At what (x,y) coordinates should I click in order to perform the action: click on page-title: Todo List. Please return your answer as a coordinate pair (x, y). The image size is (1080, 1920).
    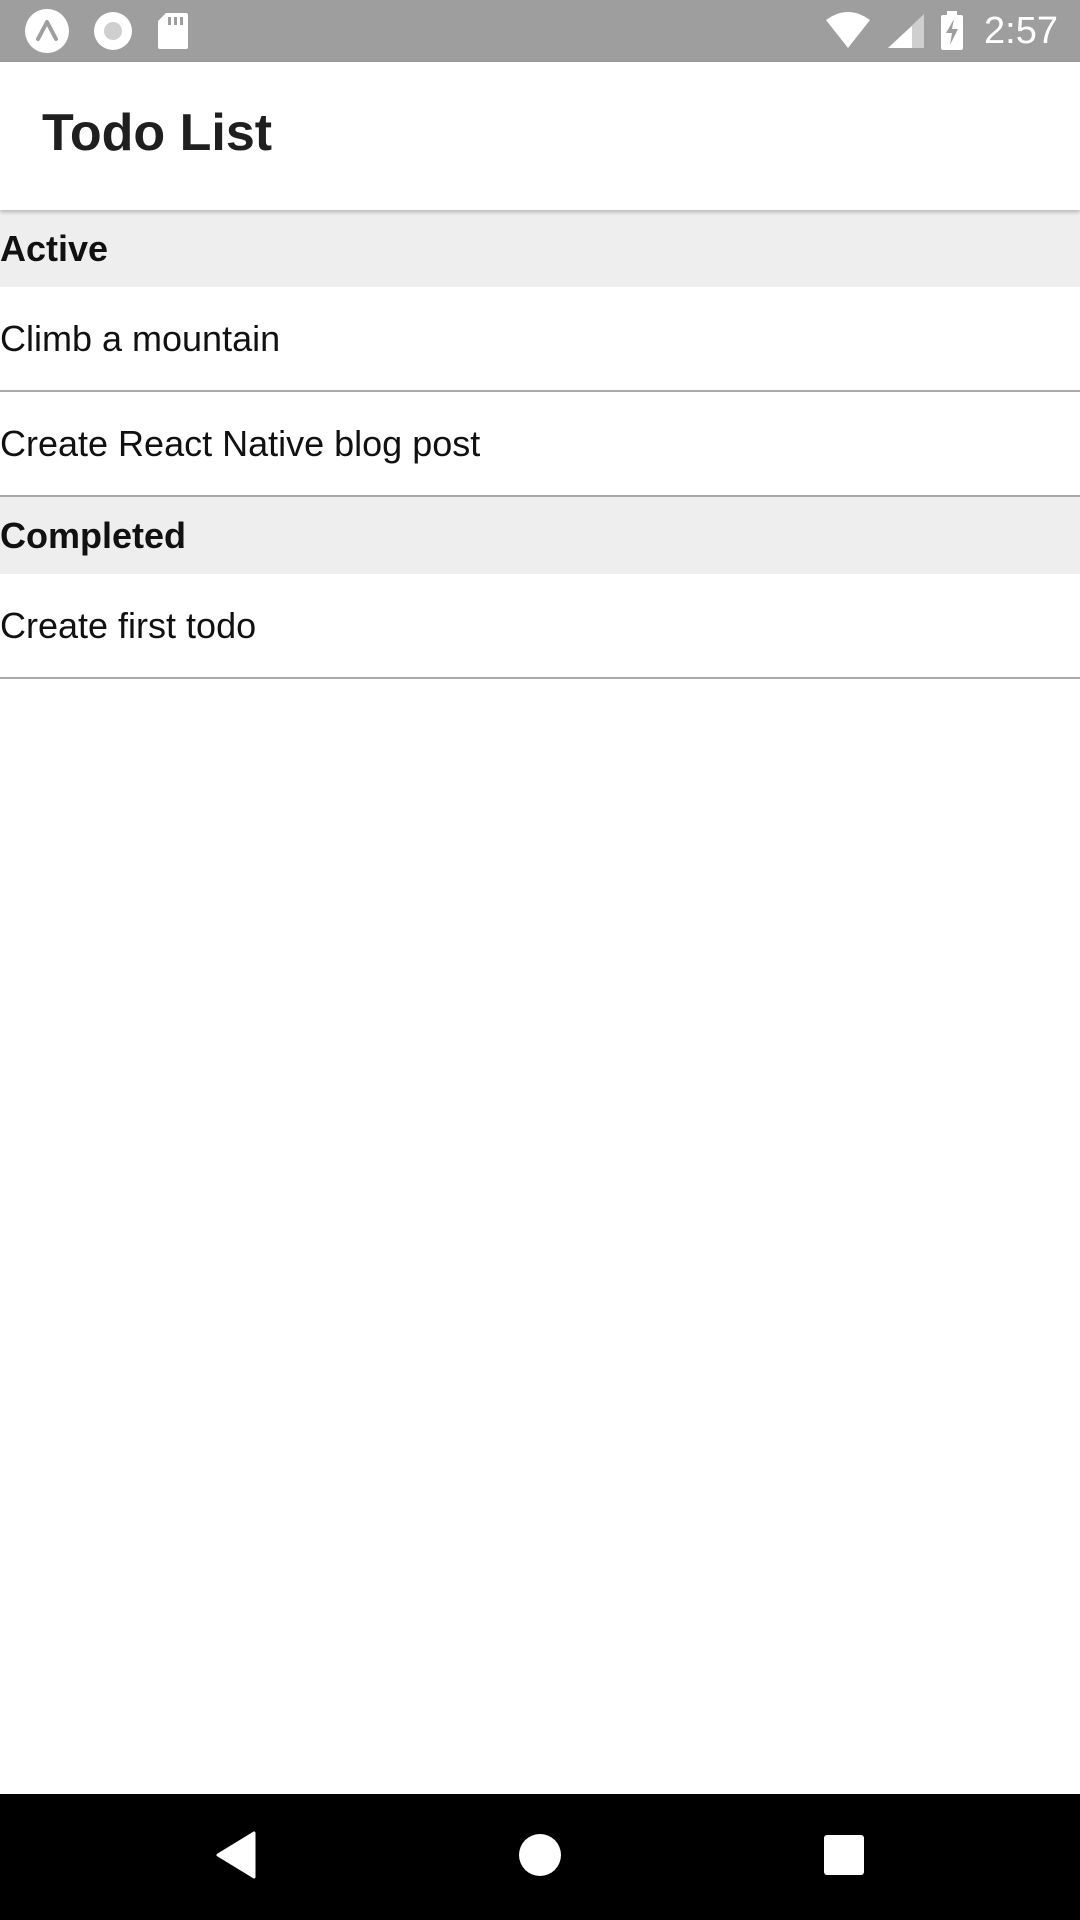
    Looking at the image, I should click on (157, 133).